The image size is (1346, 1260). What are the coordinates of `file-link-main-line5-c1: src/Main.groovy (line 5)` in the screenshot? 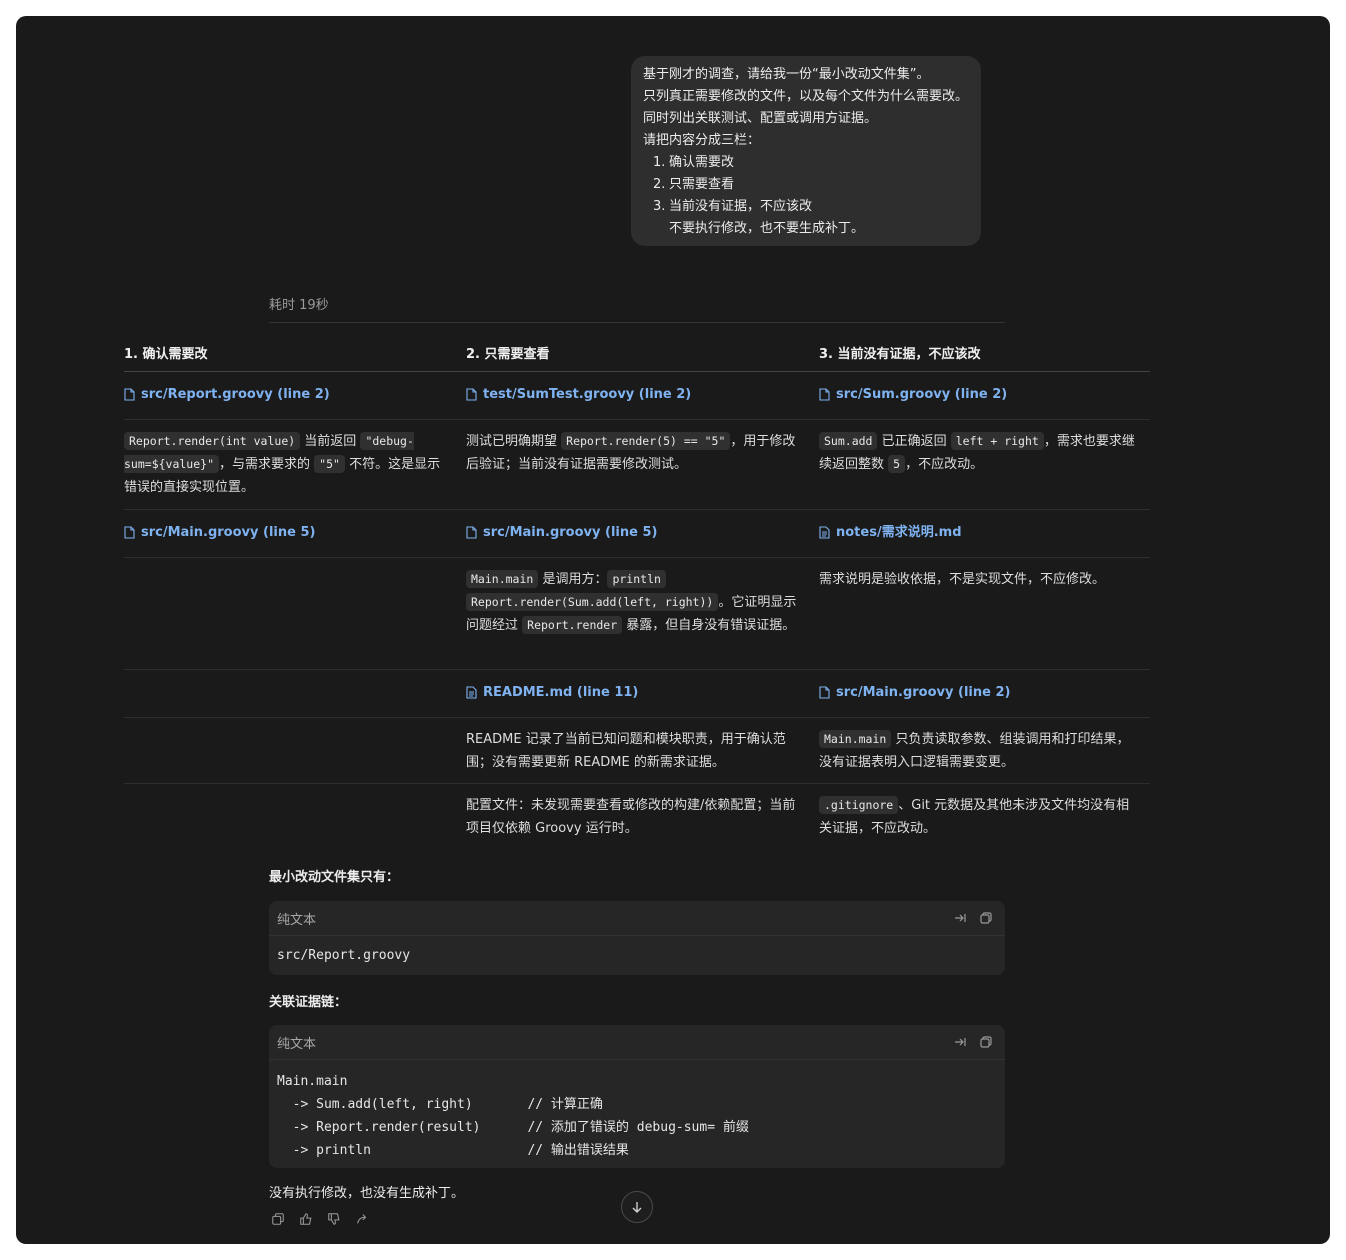 It's located at (219, 532).